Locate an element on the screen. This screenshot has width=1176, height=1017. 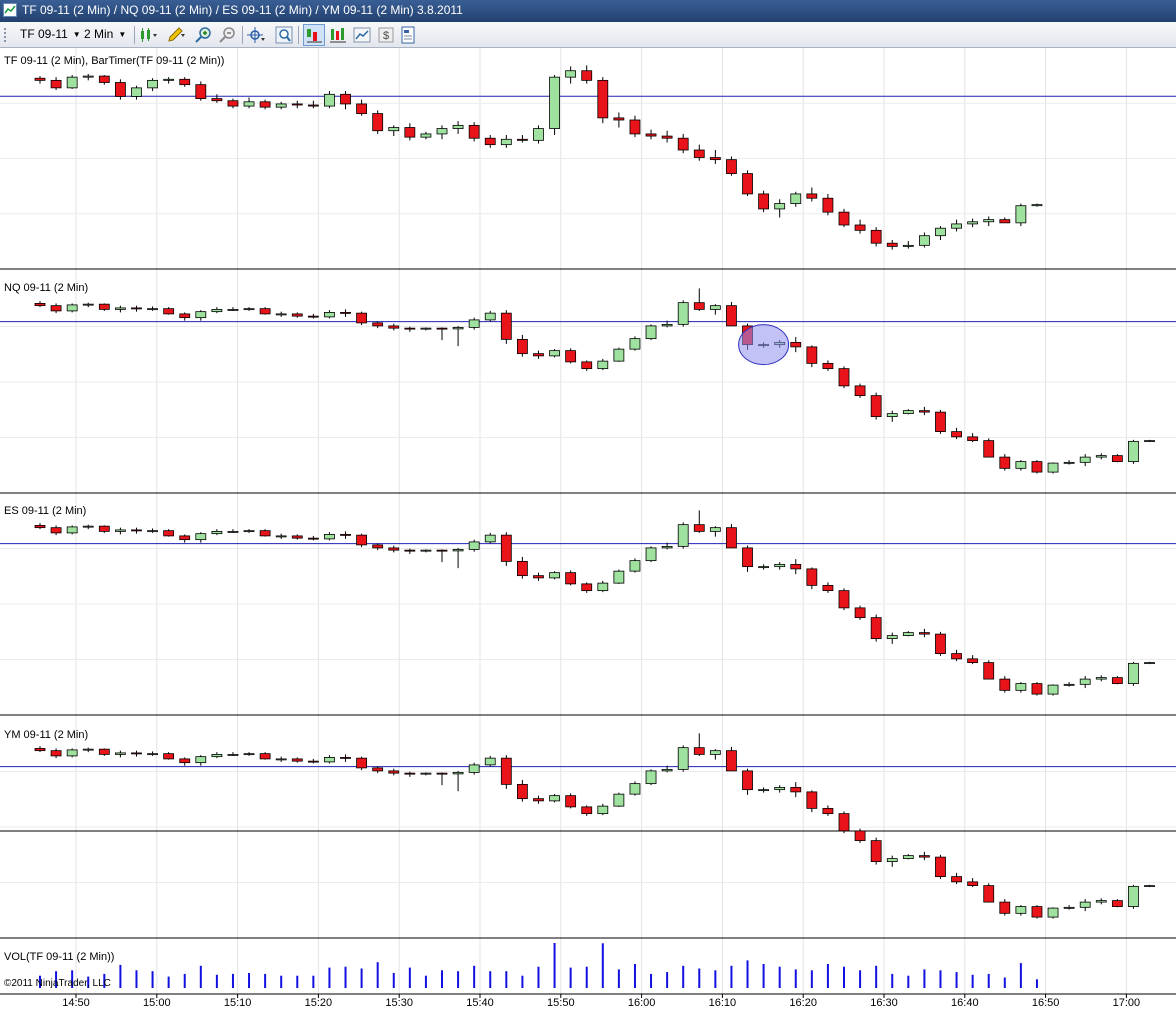
zoom-in-button is located at coordinates (204, 35).